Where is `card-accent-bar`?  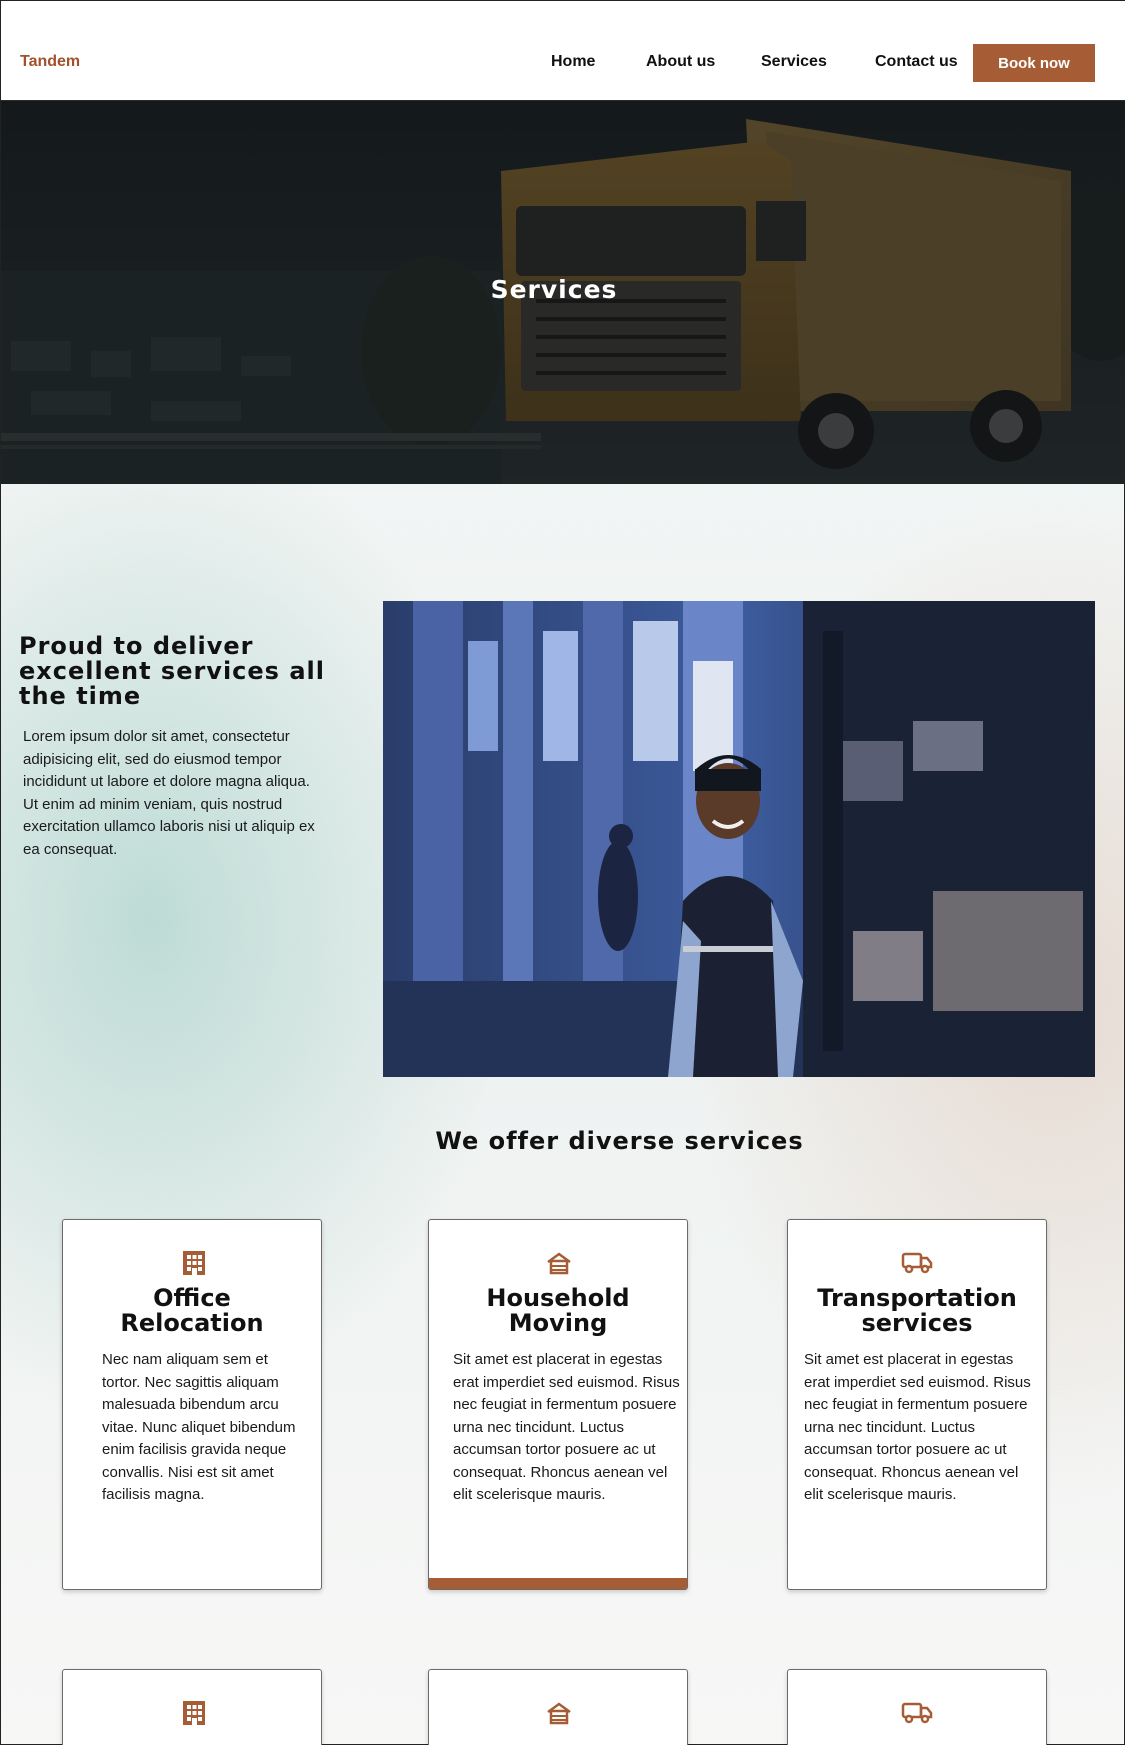
card-accent-bar is located at coordinates (558, 1583).